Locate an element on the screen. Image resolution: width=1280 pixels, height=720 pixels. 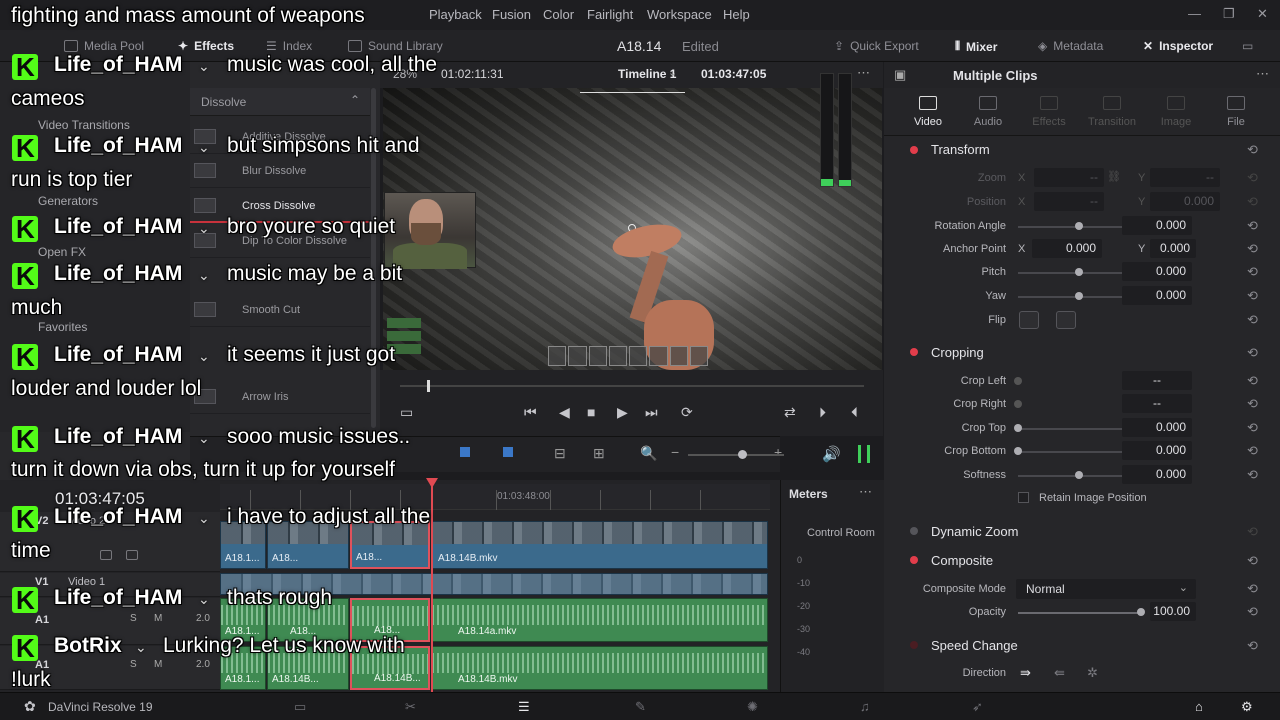
opacity-field: 100.00 is located at coordinates (1173, 611).